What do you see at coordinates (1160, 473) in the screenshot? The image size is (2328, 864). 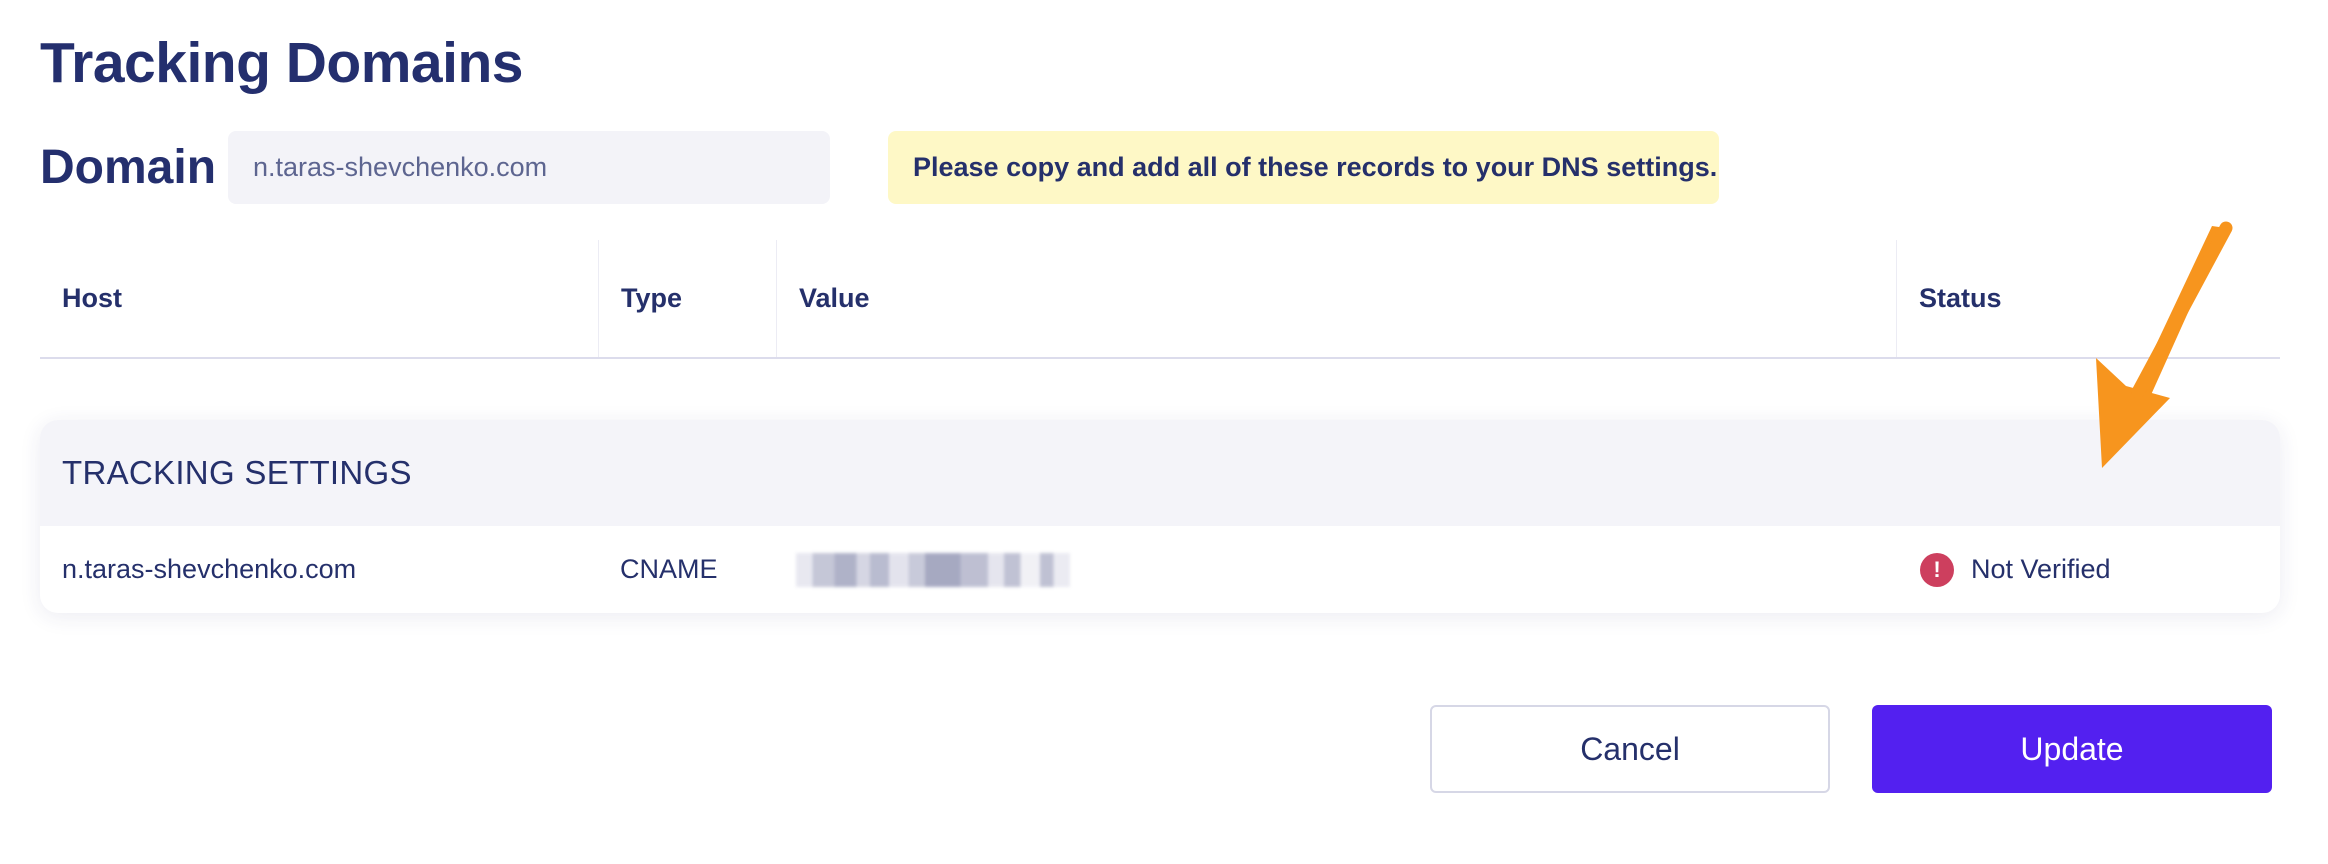 I see `tracking-settings-heading: TRACKING SETTINGS` at bounding box center [1160, 473].